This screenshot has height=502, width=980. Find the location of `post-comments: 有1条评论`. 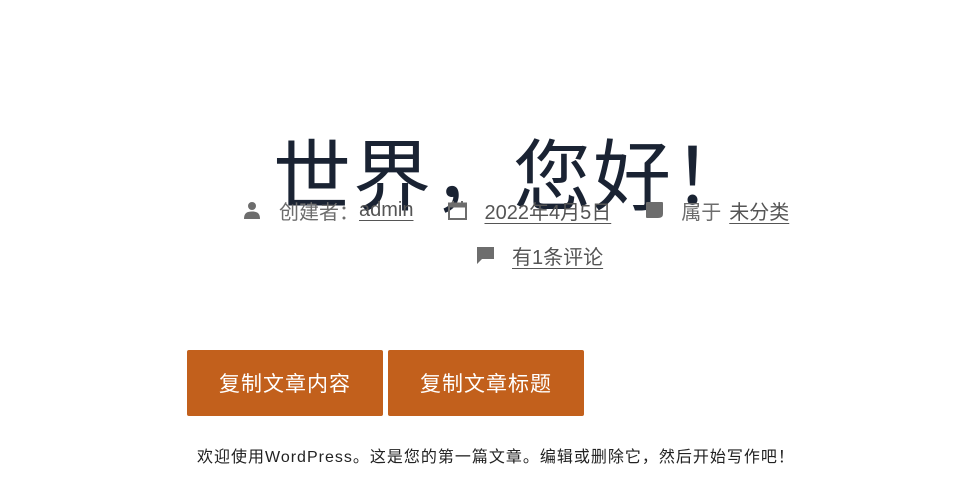

post-comments: 有1条评论 is located at coordinates (539, 255).